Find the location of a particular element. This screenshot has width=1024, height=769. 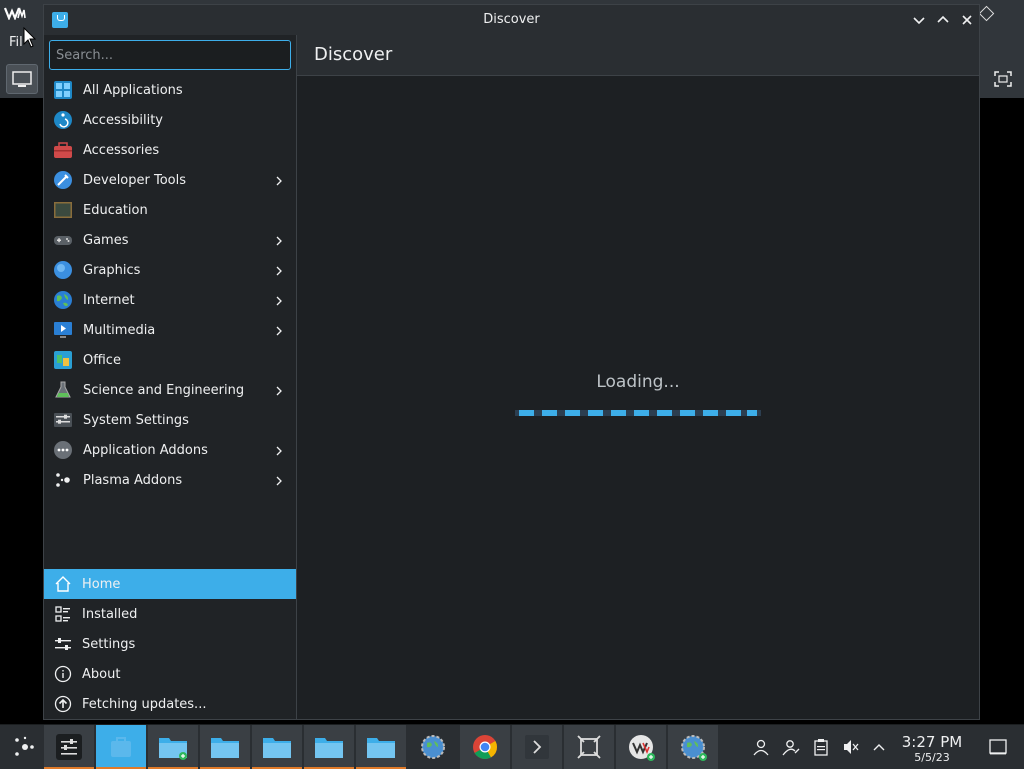

nav-label: Home is located at coordinates (101, 584).